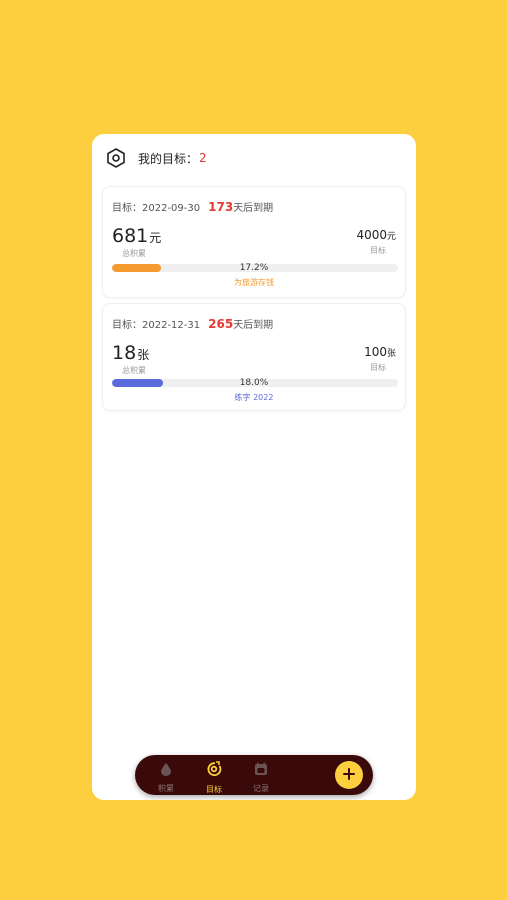 The image size is (507, 900). I want to click on saved-amount-unit: 张, so click(143, 355).